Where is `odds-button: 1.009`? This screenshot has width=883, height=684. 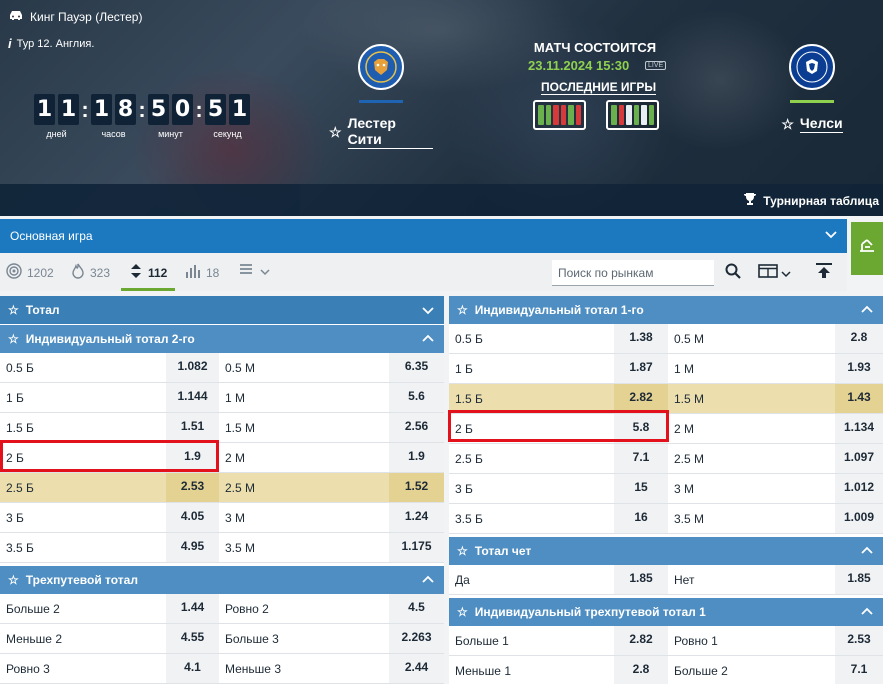 odds-button: 1.009 is located at coordinates (859, 518).